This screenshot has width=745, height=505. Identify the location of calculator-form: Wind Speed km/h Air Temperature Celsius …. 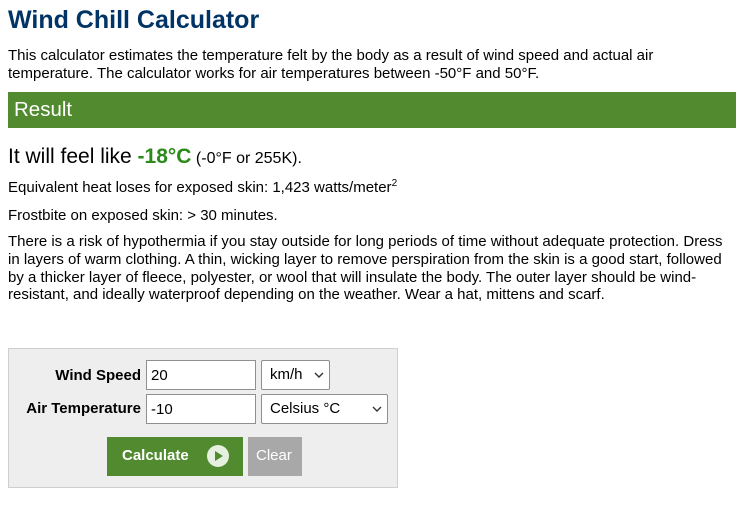
(203, 418).